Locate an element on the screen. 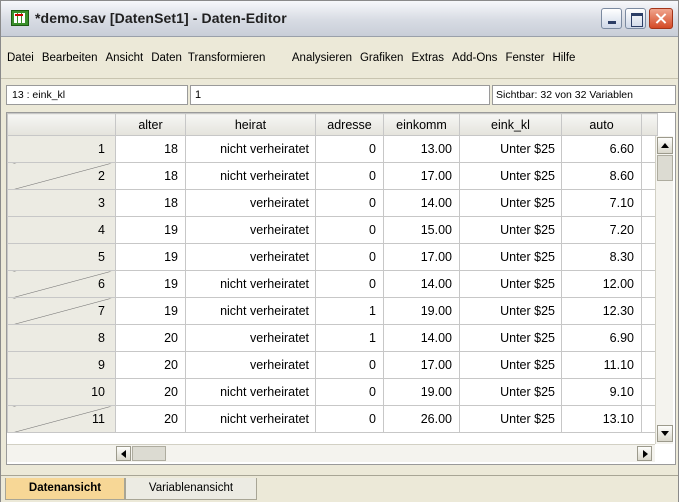 The height and width of the screenshot is (502, 679). cell-auto: 8.60 is located at coordinates (601, 176).